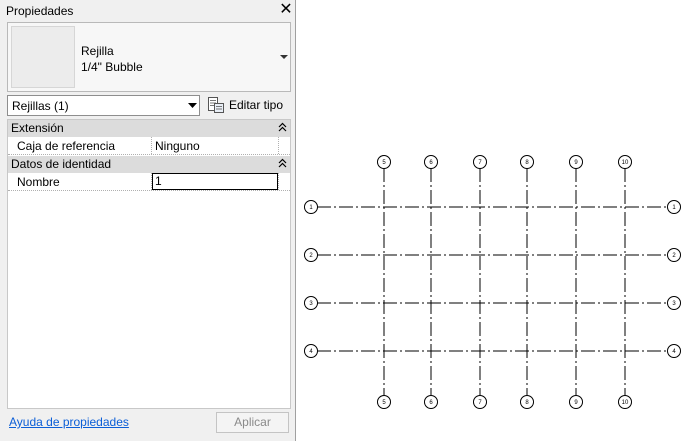  I want to click on property-name: Caja de referencia, so click(66, 146).